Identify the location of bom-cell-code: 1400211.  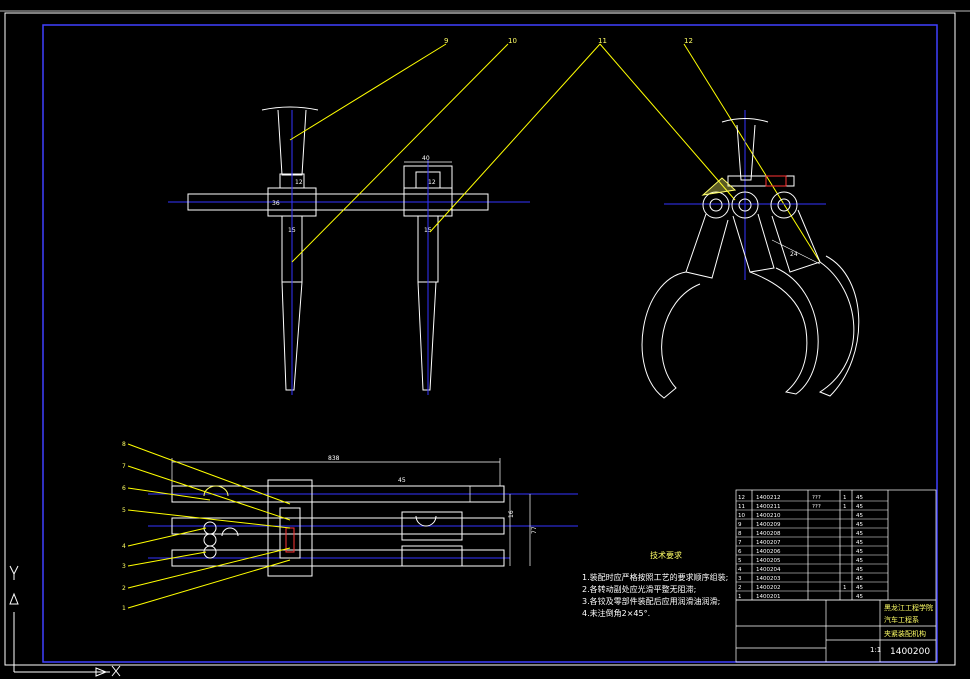
(768, 507).